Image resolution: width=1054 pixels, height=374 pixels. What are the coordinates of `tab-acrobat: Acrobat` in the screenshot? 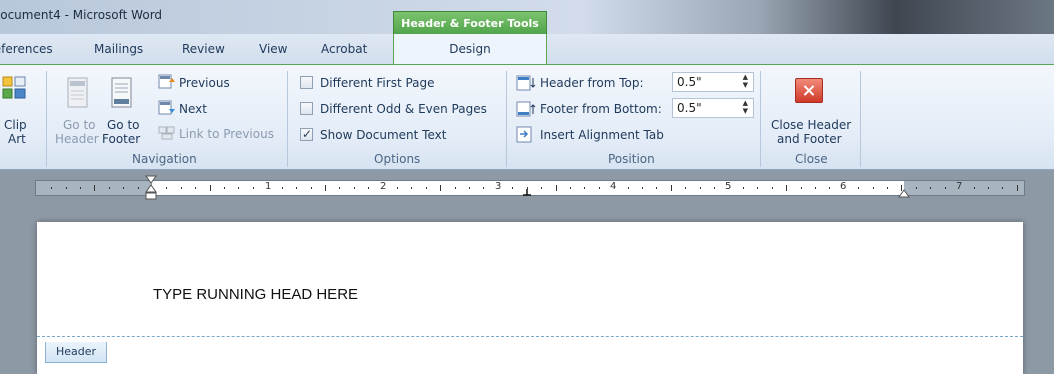 It's located at (344, 49).